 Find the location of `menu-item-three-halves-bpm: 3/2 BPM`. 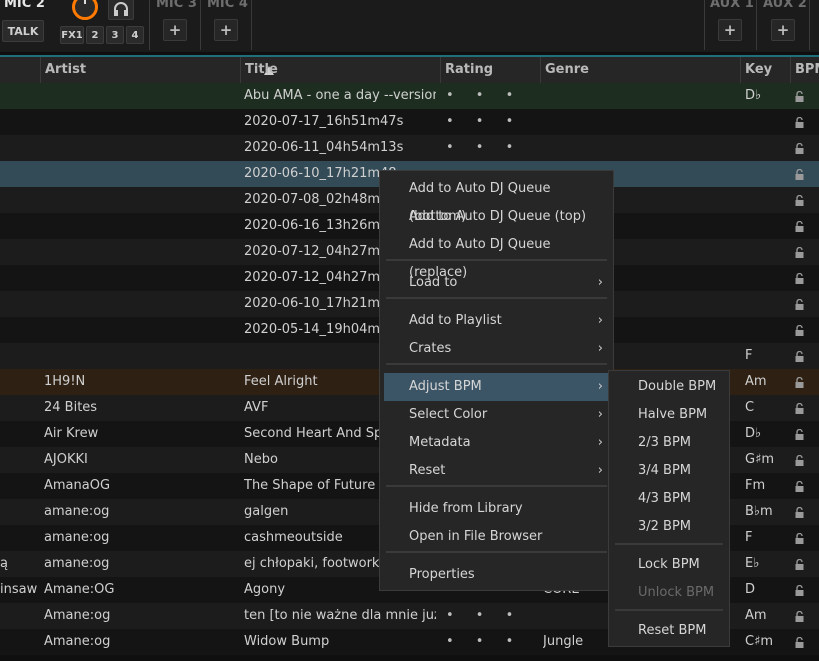

menu-item-three-halves-bpm: 3/2 BPM is located at coordinates (669, 527).